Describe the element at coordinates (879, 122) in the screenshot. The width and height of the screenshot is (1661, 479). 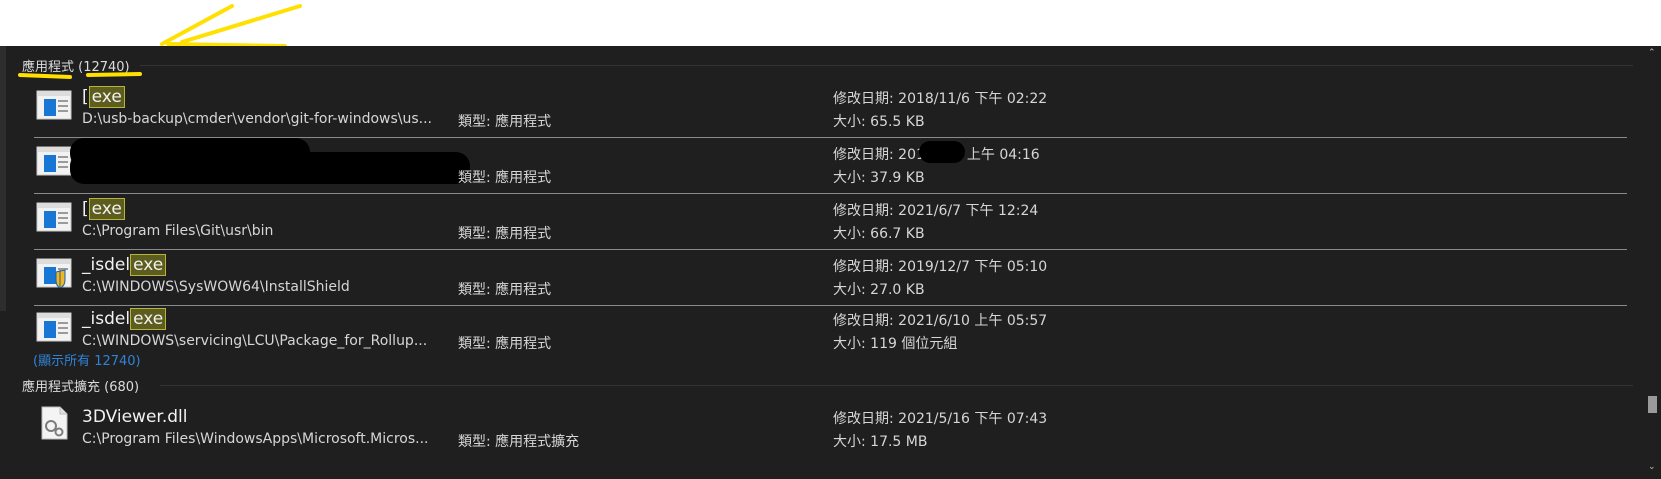
I see `result-size: 大小: 65.5 KB` at that location.